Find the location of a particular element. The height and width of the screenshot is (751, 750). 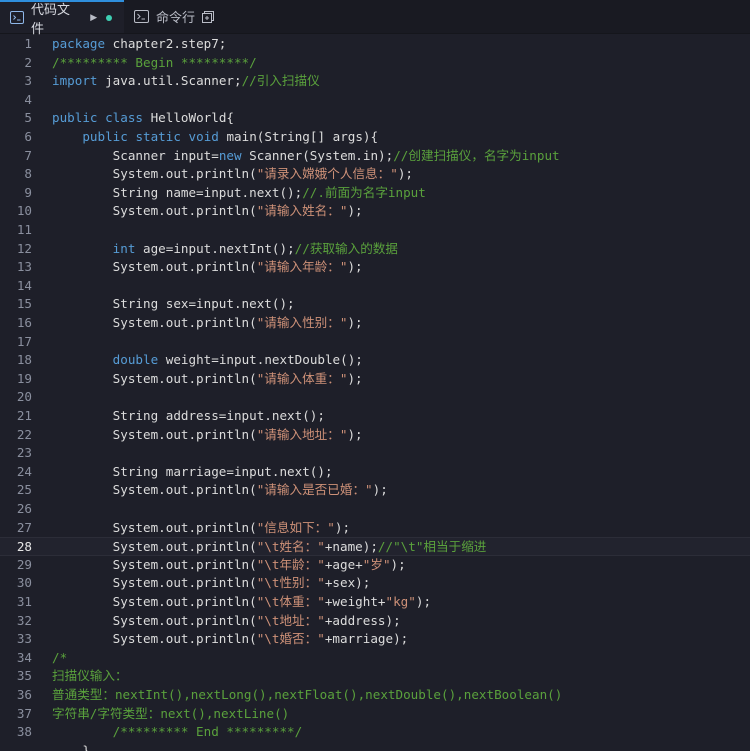

code-line: 11 is located at coordinates (375, 230).